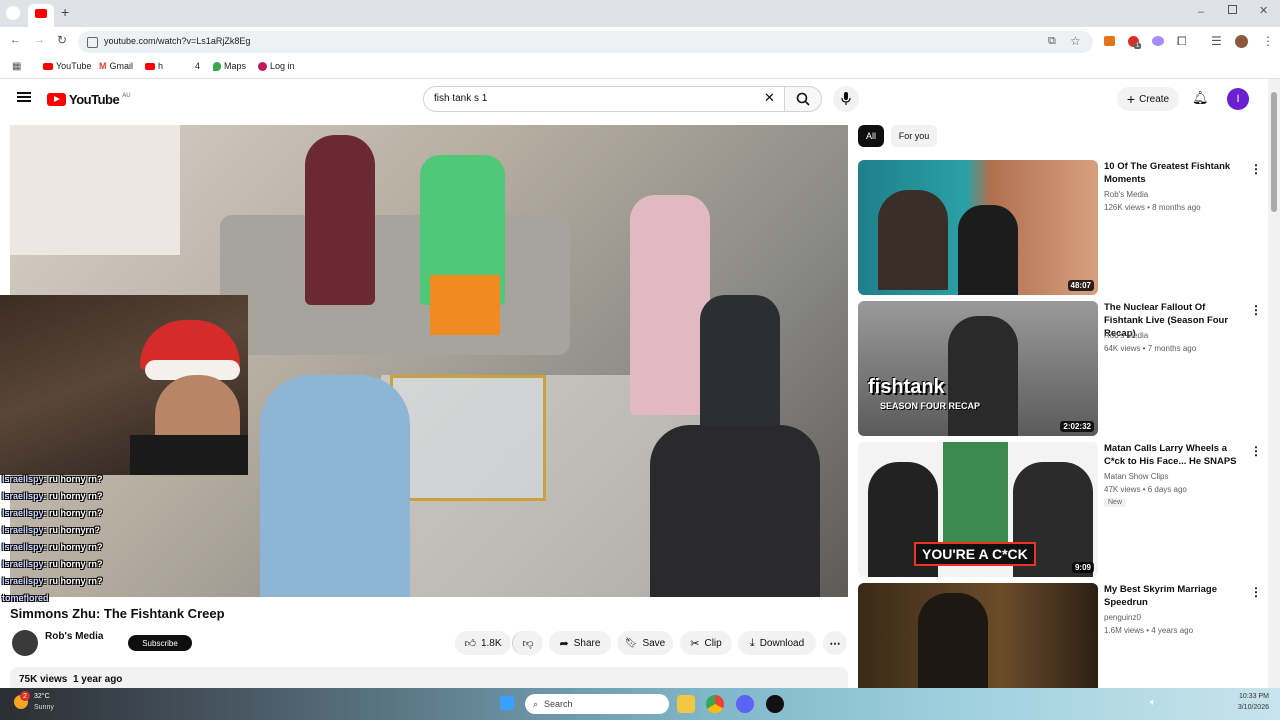  Describe the element at coordinates (527, 643) in the screenshot. I see `dislike-button: 👎︎` at that location.